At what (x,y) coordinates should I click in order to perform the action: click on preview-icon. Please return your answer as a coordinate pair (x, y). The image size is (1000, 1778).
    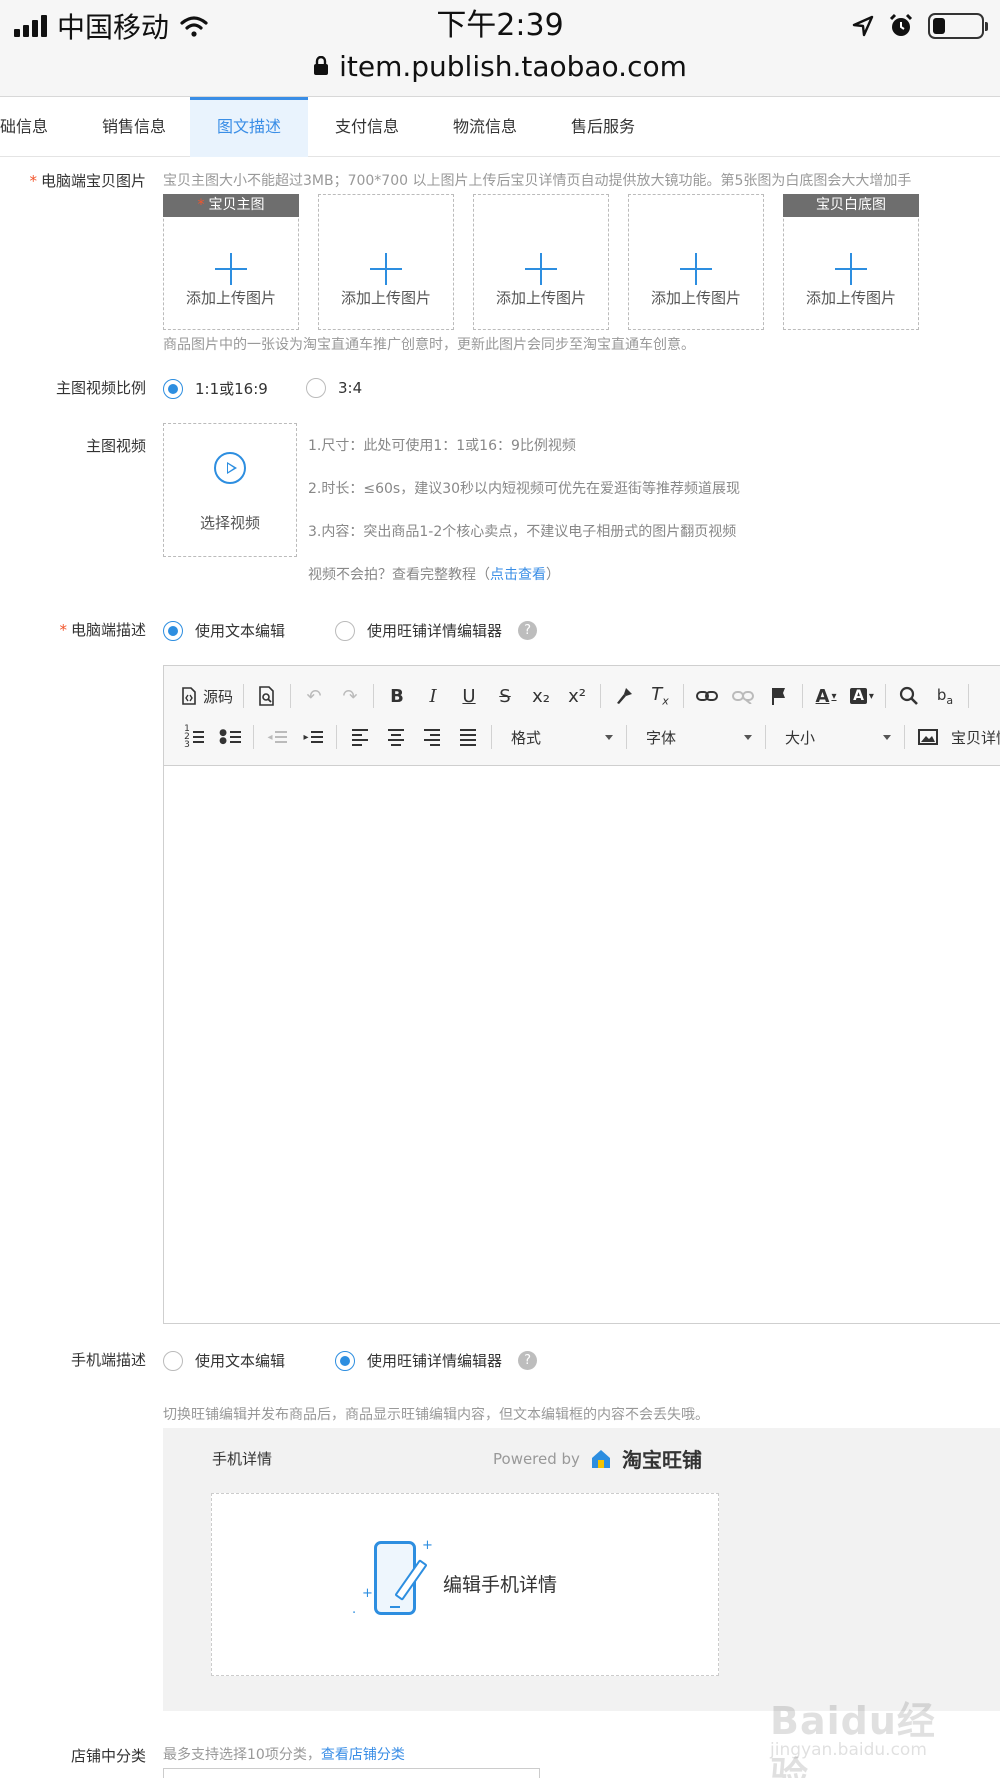
    Looking at the image, I should click on (266, 696).